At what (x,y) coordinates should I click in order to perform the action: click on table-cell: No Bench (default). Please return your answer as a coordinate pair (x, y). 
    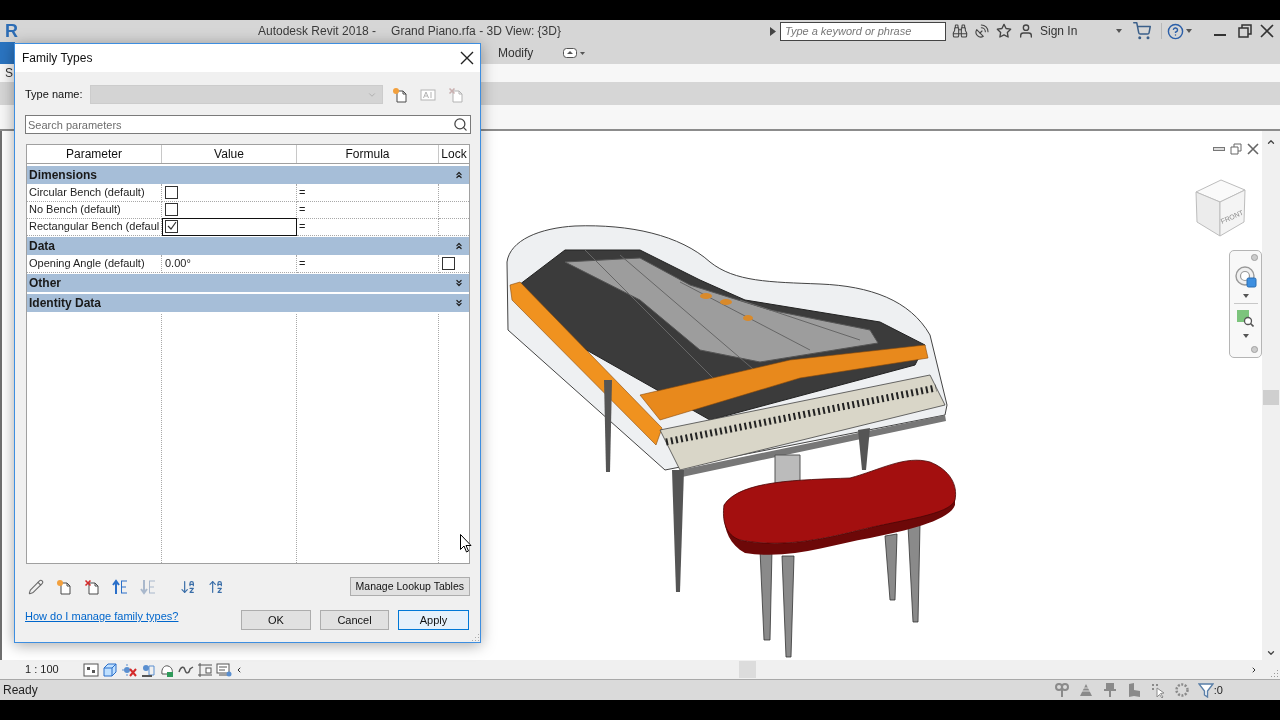
    Looking at the image, I should click on (94, 210).